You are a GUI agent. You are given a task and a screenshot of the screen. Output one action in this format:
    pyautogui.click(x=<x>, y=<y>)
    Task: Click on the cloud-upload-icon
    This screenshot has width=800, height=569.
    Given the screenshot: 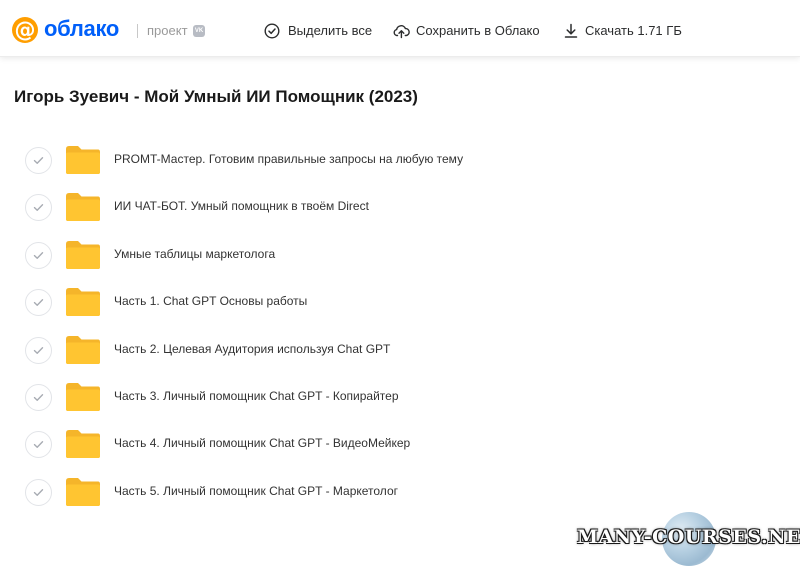 What is the action you would take?
    pyautogui.click(x=401, y=32)
    